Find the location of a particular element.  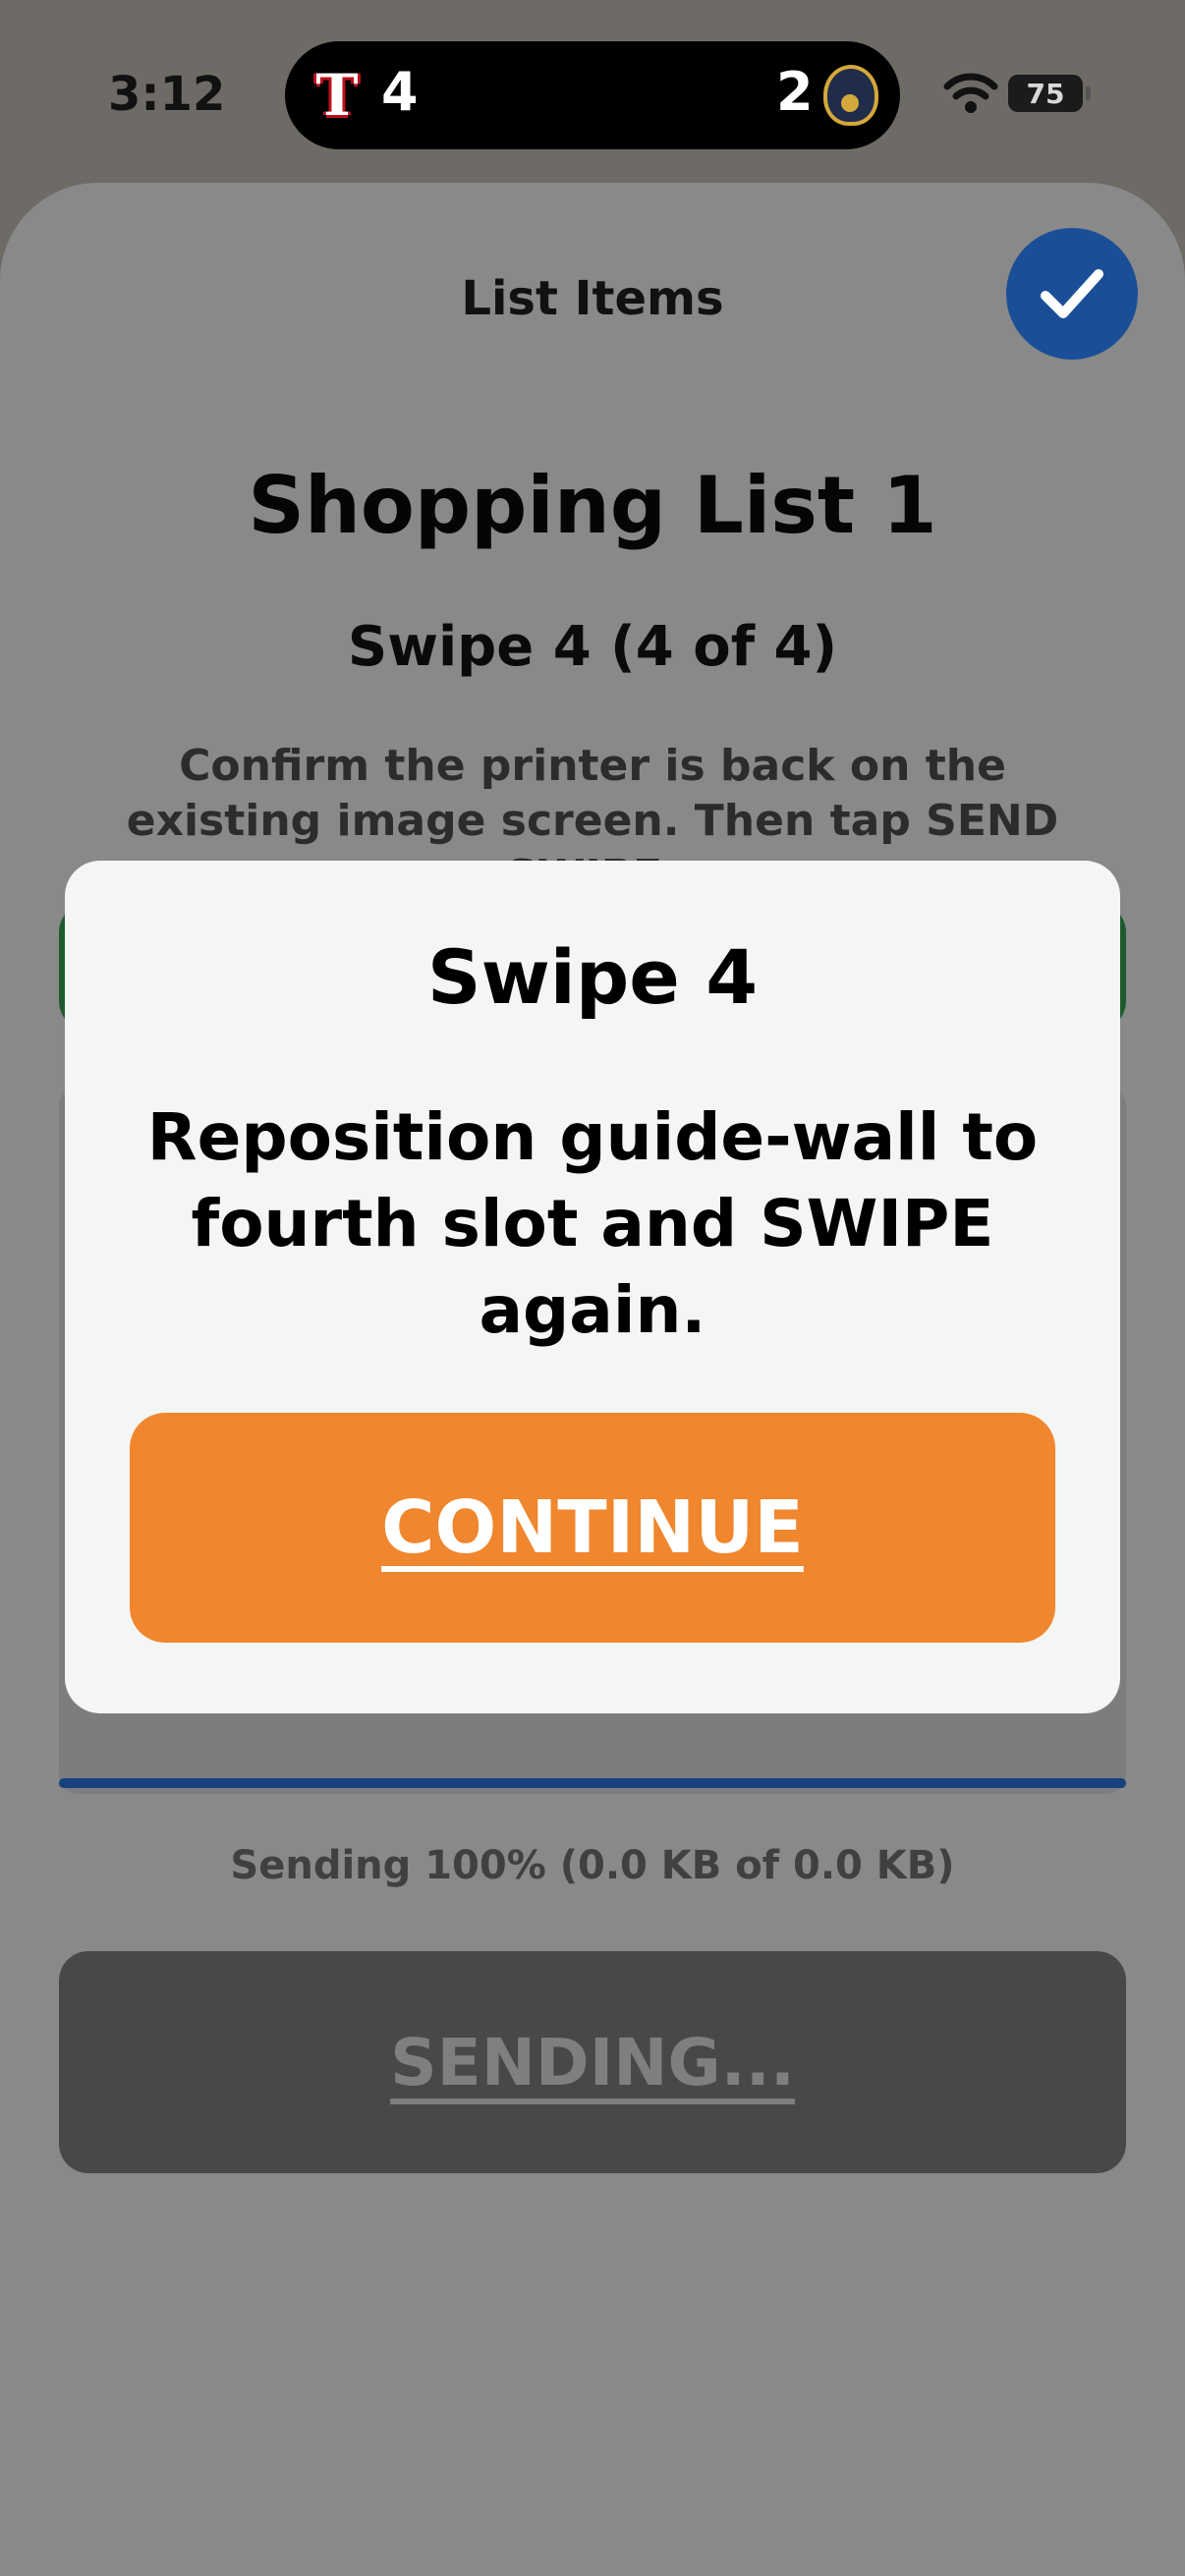

sending-status: Sending 100% (0.0 KB of 0.0 KB) is located at coordinates (592, 1865).